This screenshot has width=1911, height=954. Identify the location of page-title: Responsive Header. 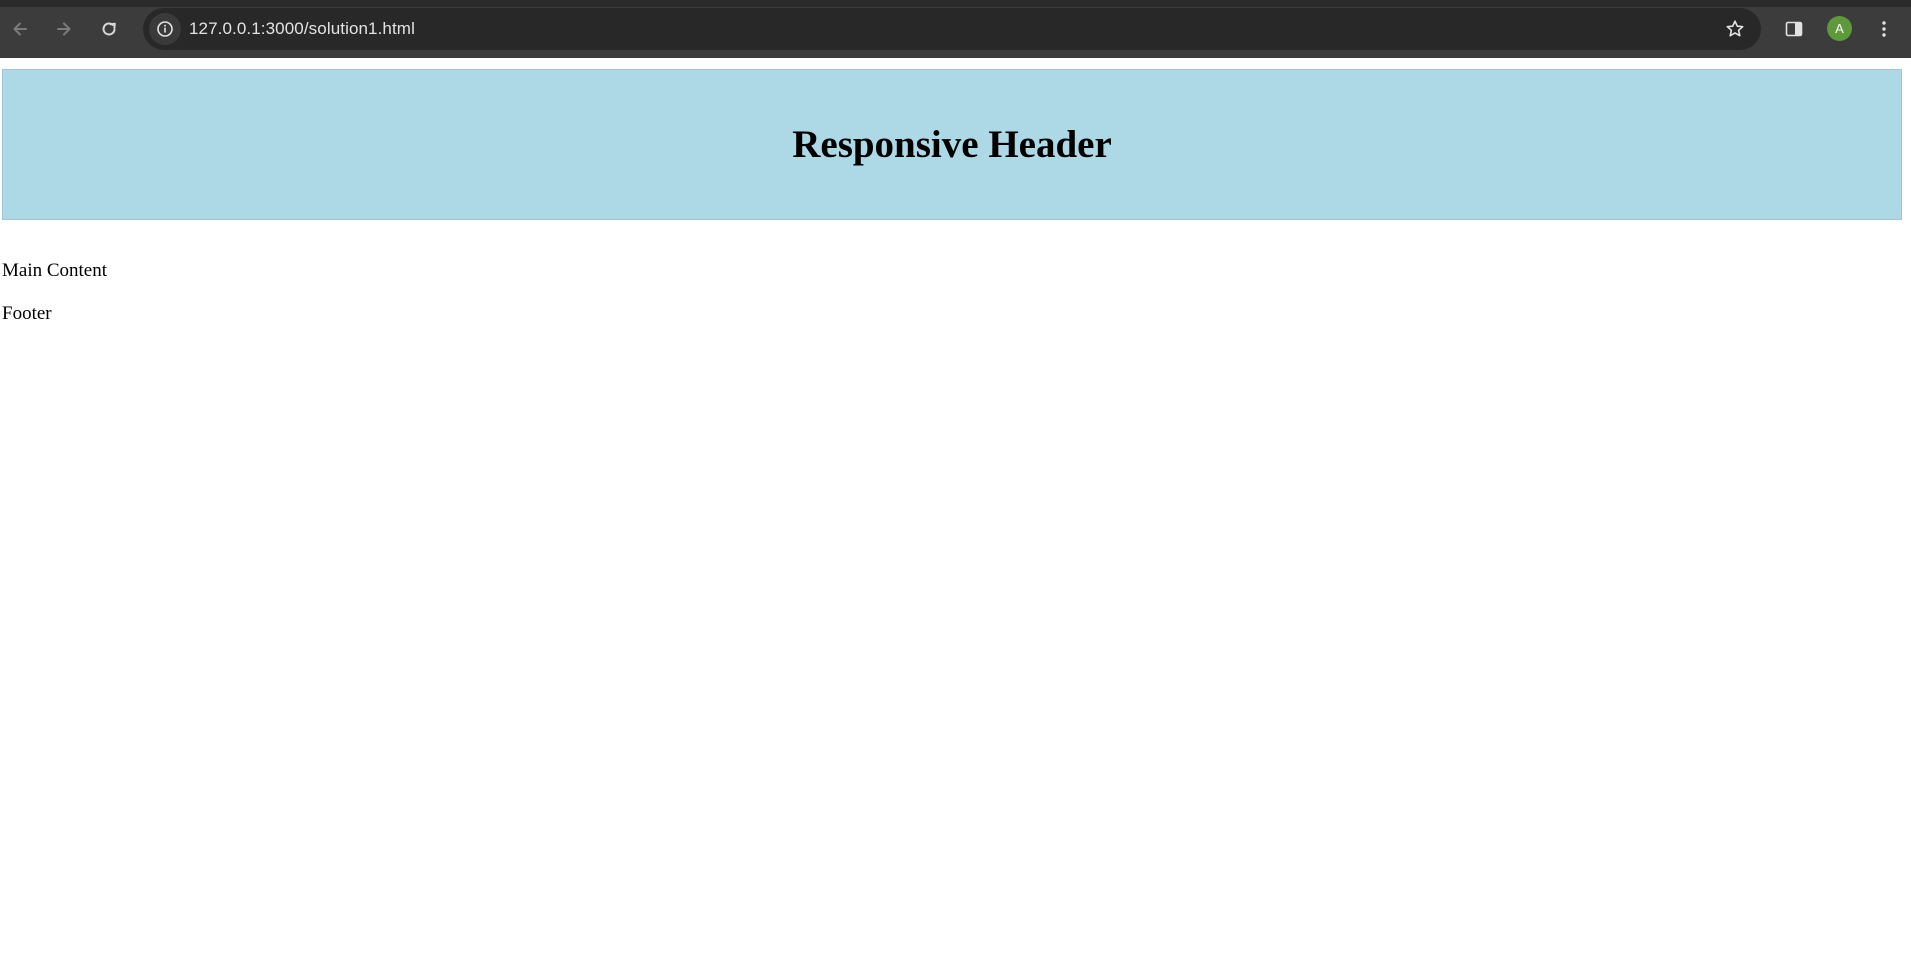
(952, 144).